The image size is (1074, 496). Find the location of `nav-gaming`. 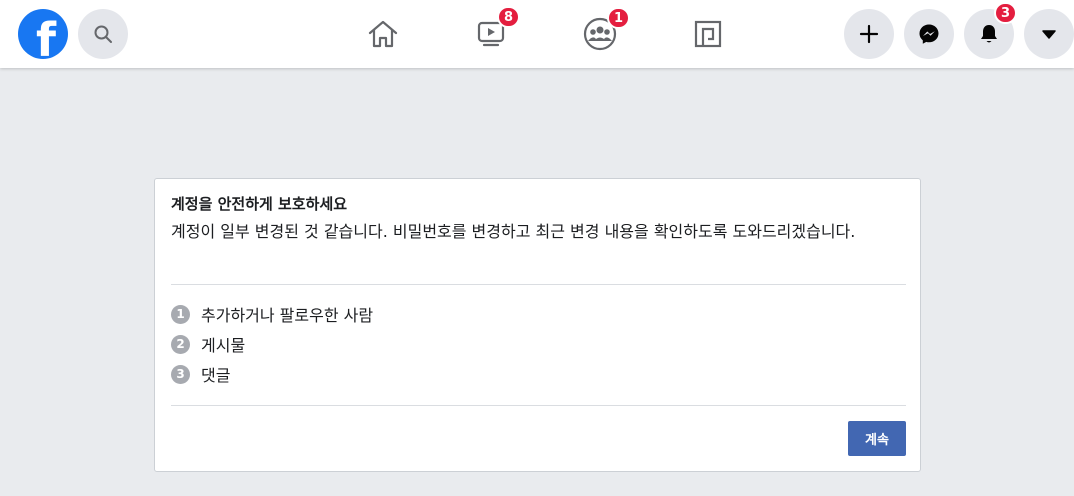

nav-gaming is located at coordinates (708, 34).